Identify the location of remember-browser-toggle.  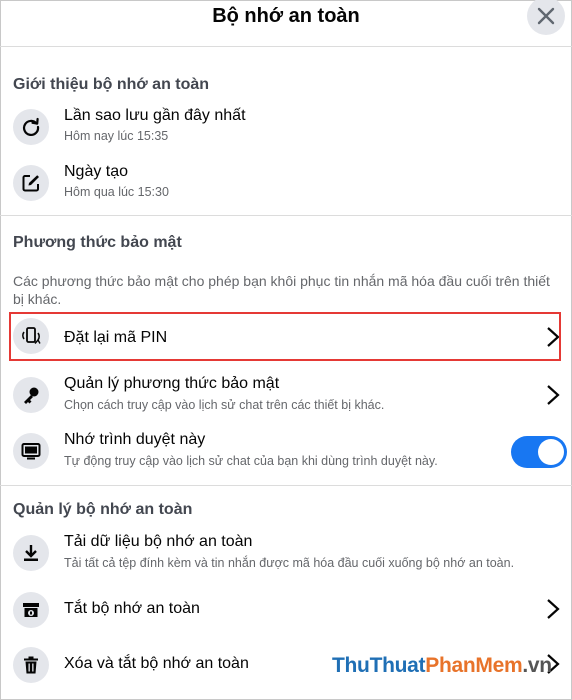
(539, 452).